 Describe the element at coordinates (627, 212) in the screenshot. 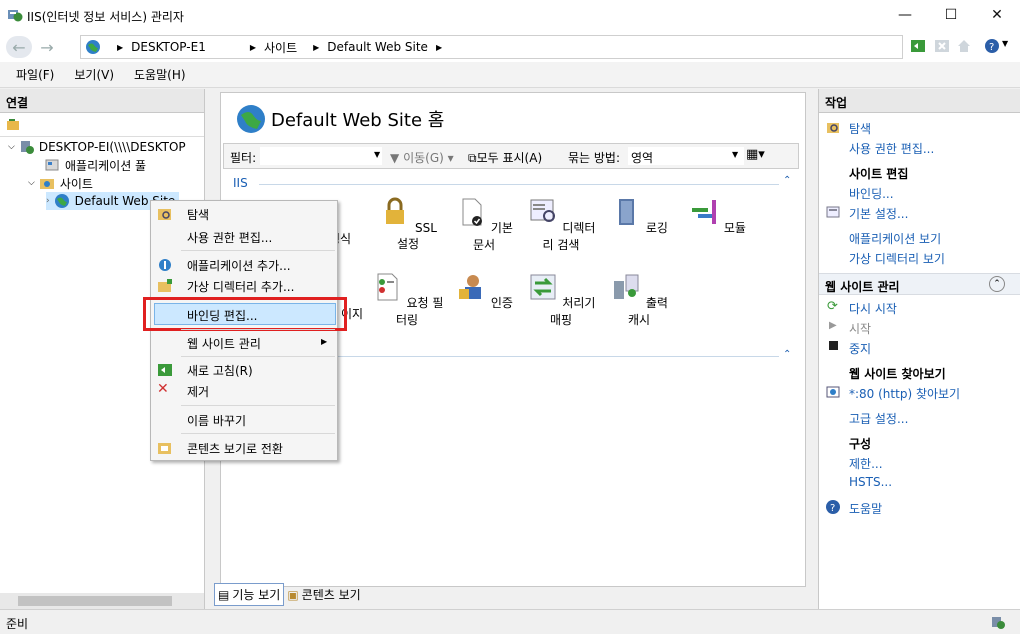

I see `log-book-icon` at that location.